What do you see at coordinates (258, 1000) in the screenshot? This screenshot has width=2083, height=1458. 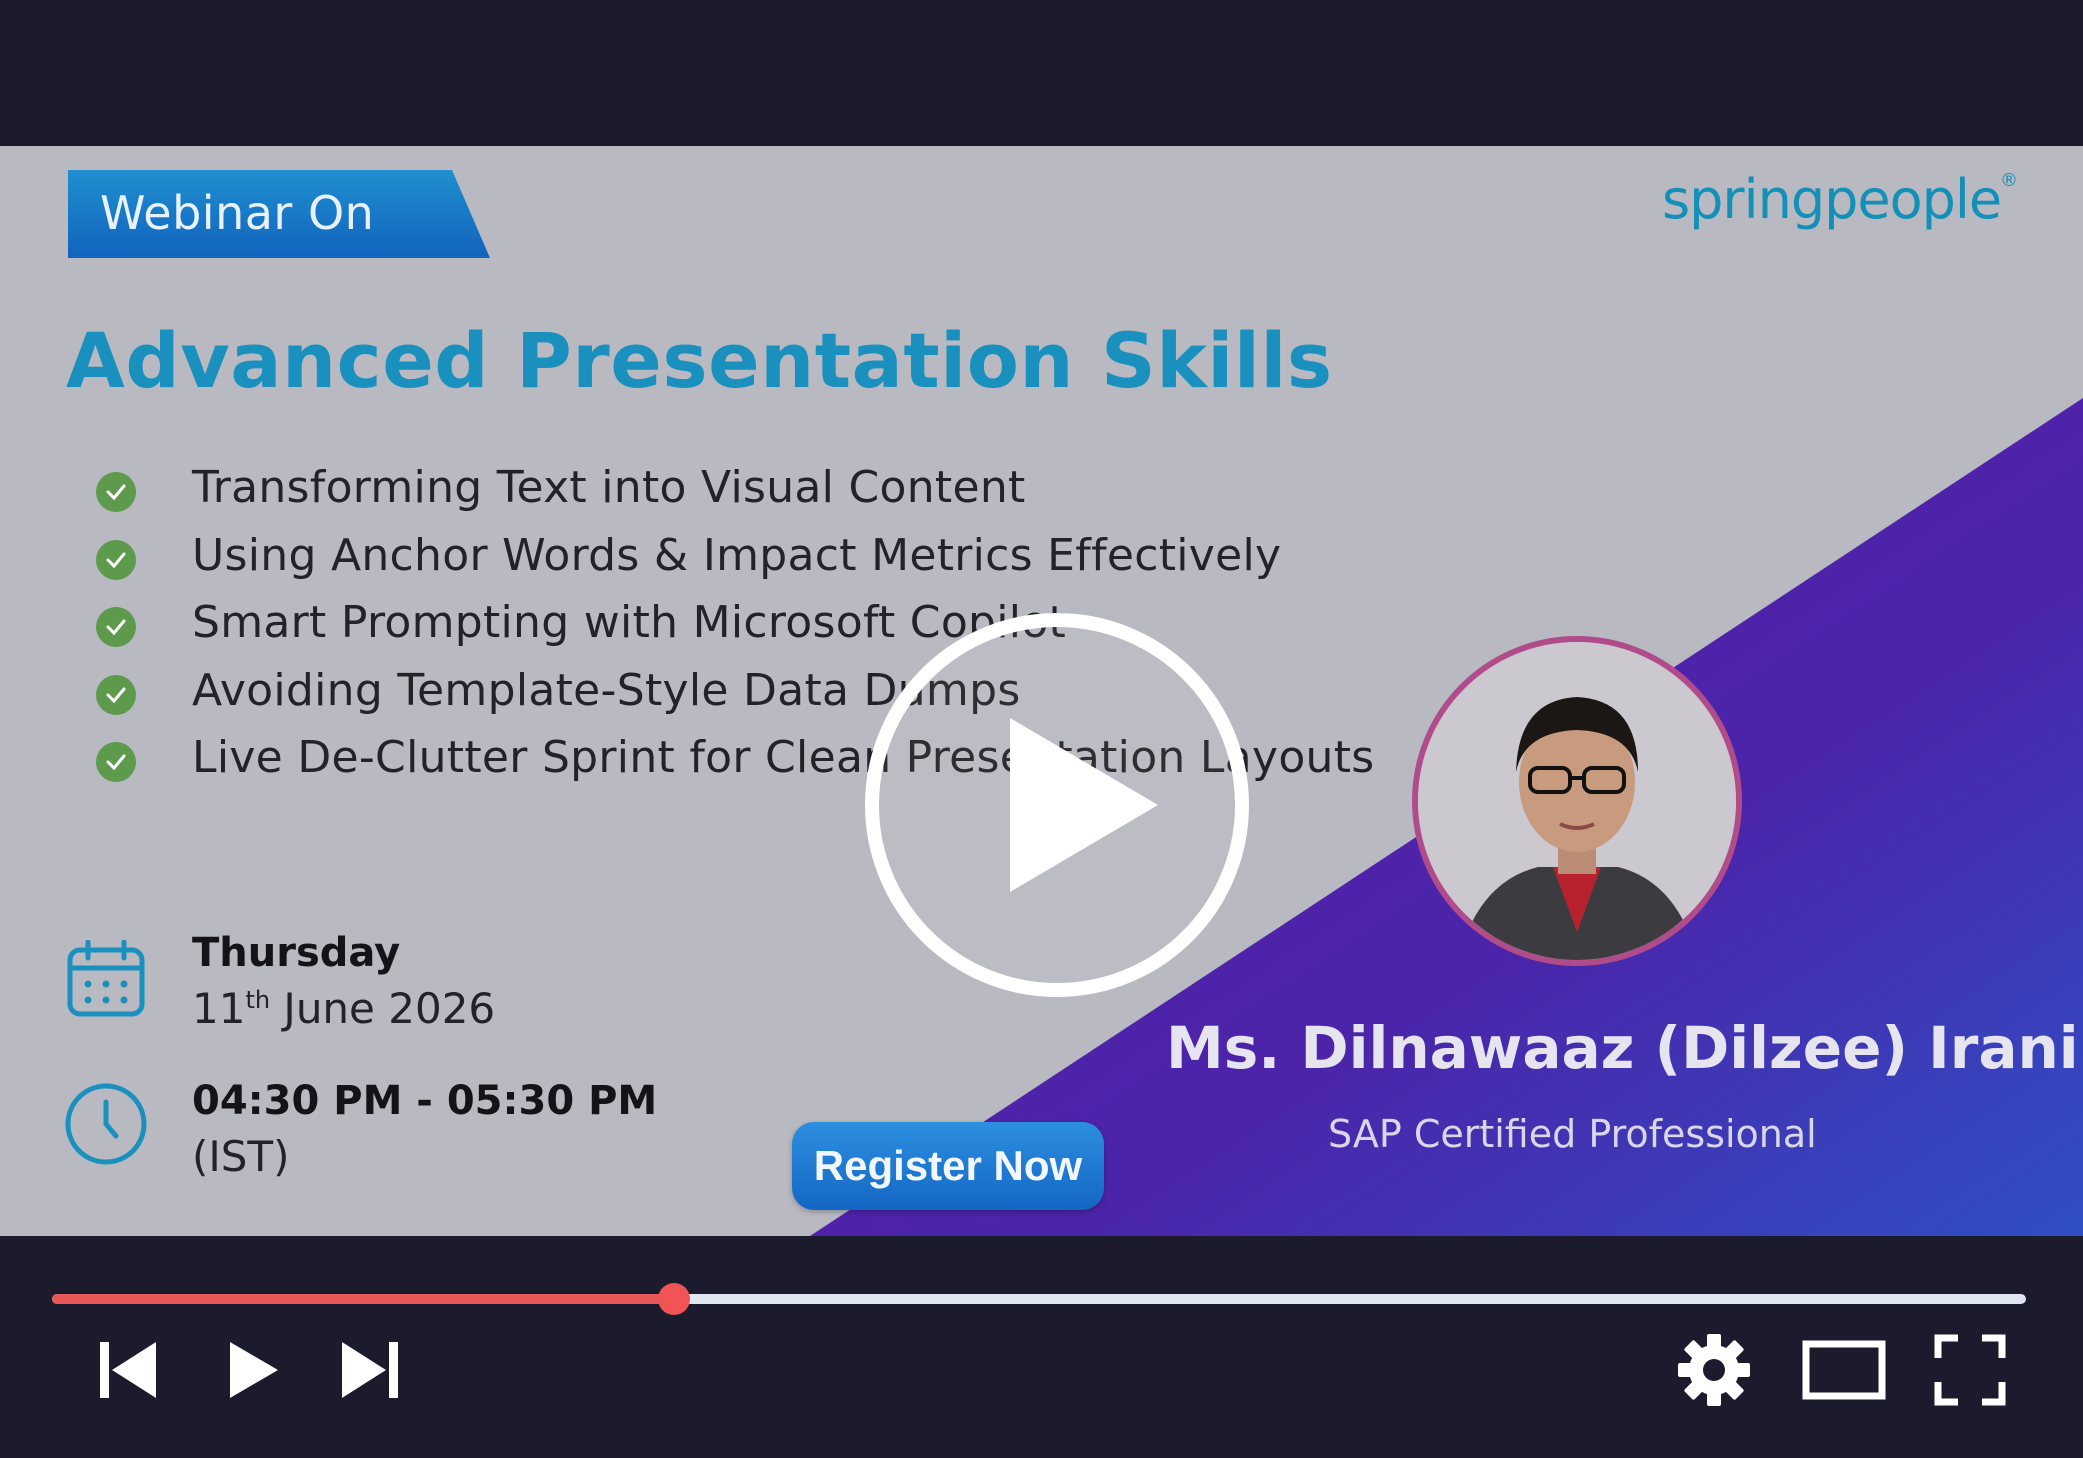 I see `date-suffix: th` at bounding box center [258, 1000].